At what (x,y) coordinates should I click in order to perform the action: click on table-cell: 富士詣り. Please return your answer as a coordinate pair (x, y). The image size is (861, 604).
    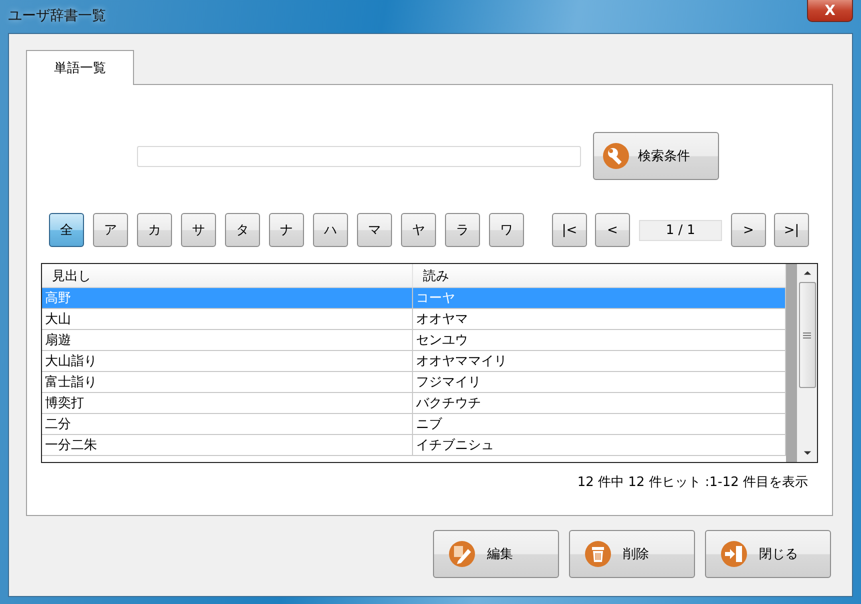
    Looking at the image, I should click on (227, 382).